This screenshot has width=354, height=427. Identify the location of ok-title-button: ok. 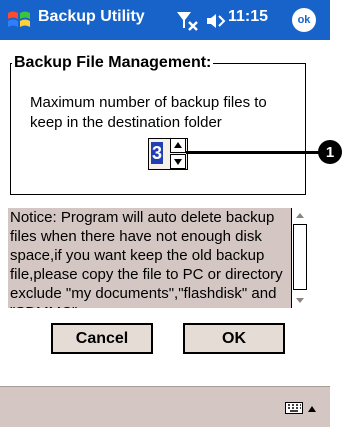
(304, 20).